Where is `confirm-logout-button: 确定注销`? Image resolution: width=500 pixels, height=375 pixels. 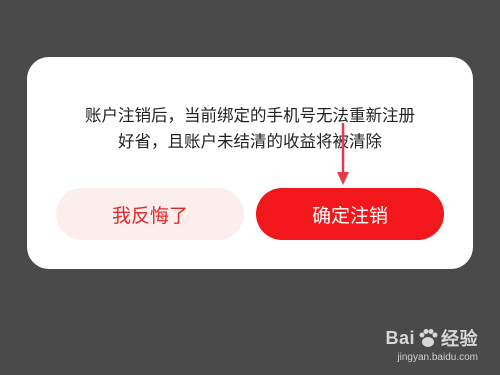 confirm-logout-button: 确定注销 is located at coordinates (350, 214).